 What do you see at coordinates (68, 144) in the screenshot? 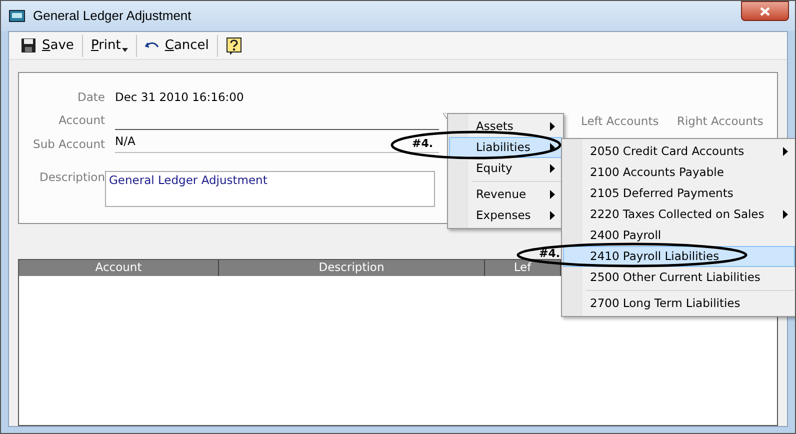
I see `sub-account-label: Sub Account` at bounding box center [68, 144].